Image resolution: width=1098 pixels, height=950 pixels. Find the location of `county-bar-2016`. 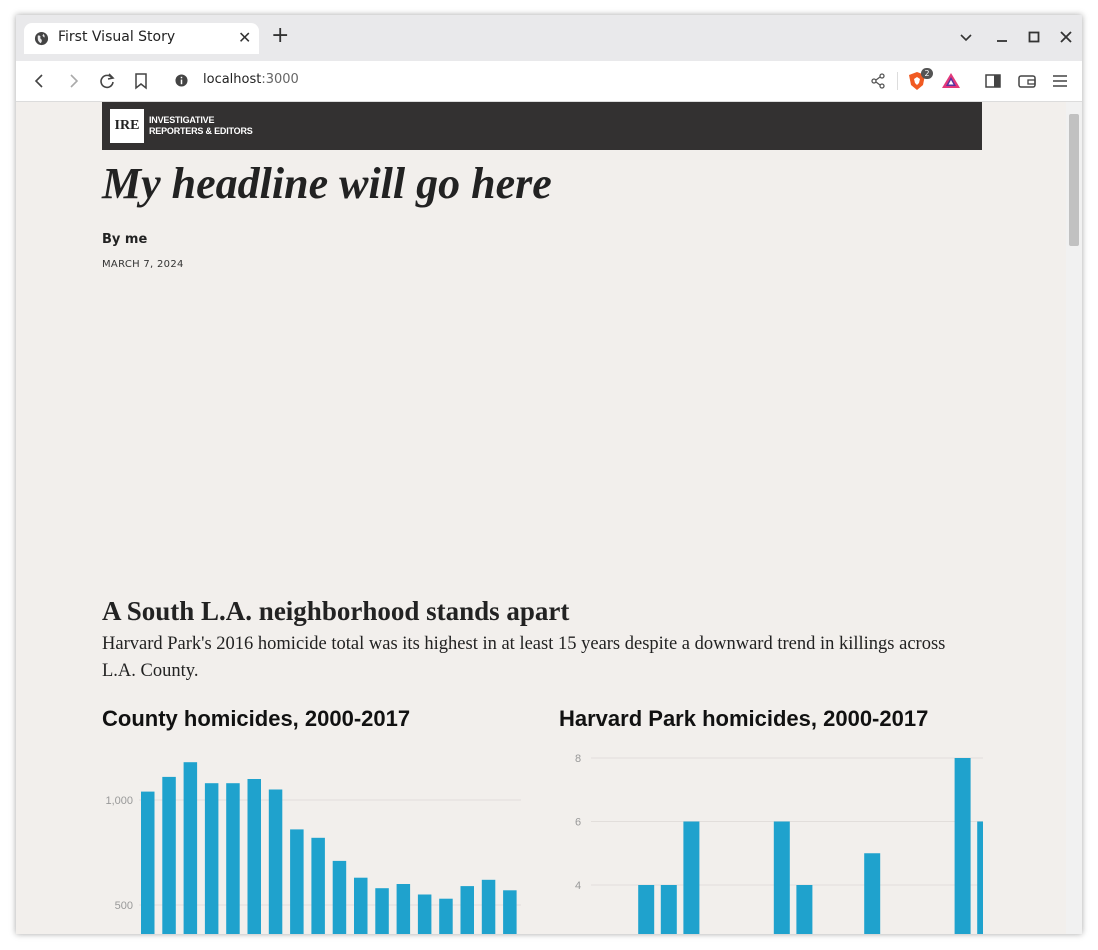

county-bar-2016 is located at coordinates (488, 906).